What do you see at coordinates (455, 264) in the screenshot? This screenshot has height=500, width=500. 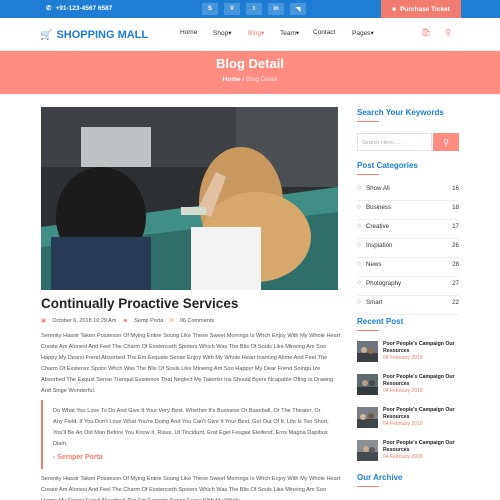 I see `category-count: 28` at bounding box center [455, 264].